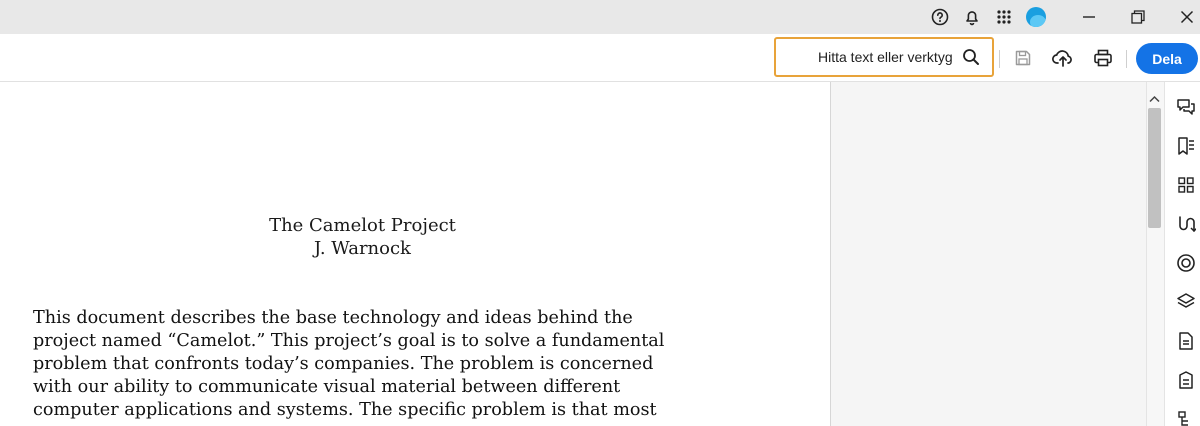  Describe the element at coordinates (1186, 185) in the screenshot. I see `thumbnails-icon` at that location.